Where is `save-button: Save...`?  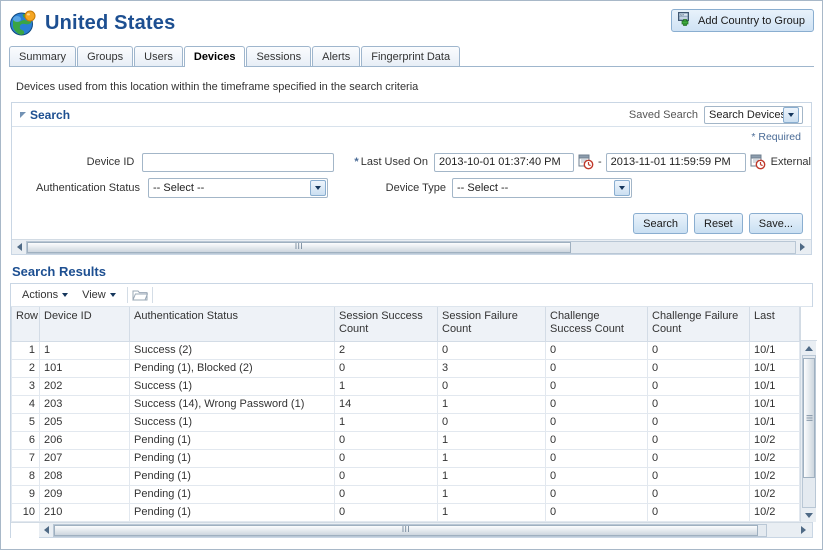 save-button: Save... is located at coordinates (775, 223).